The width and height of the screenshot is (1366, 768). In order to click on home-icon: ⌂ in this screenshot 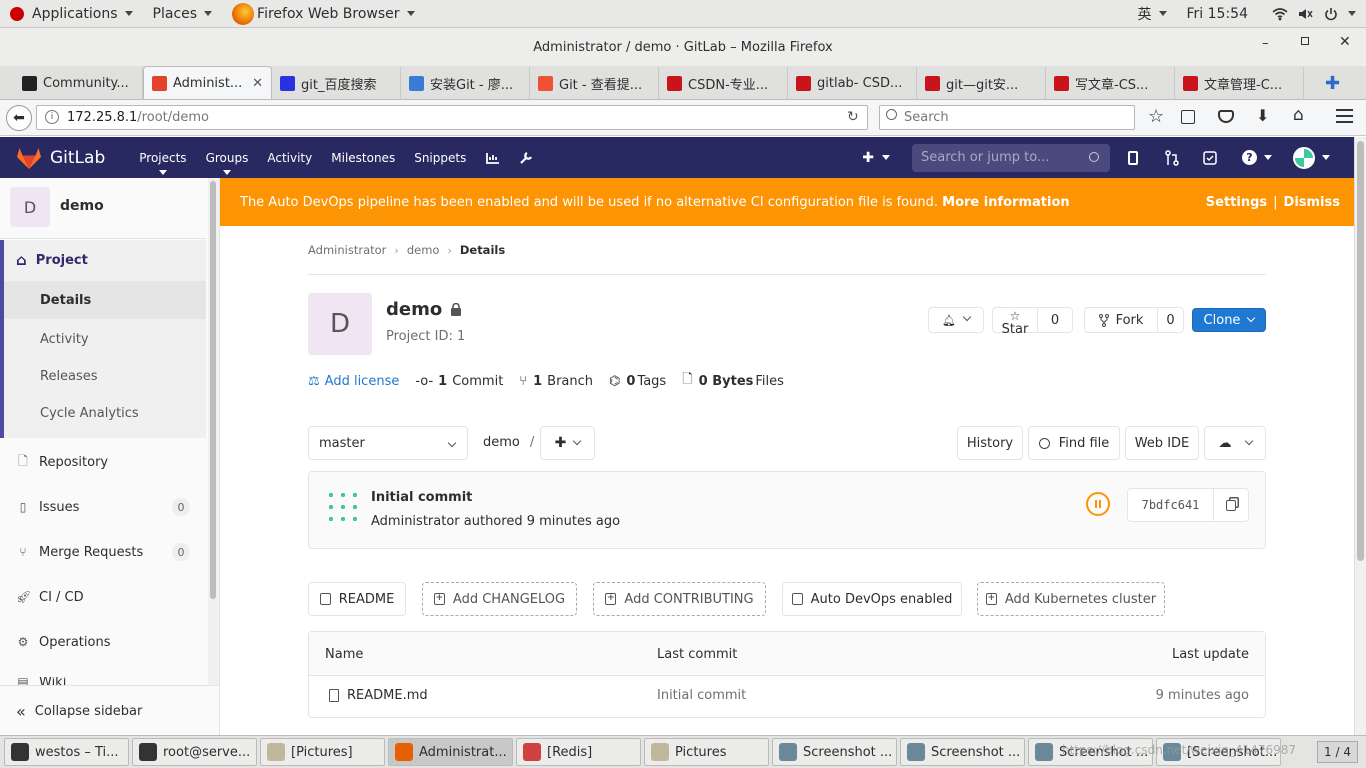, I will do `click(1298, 115)`.